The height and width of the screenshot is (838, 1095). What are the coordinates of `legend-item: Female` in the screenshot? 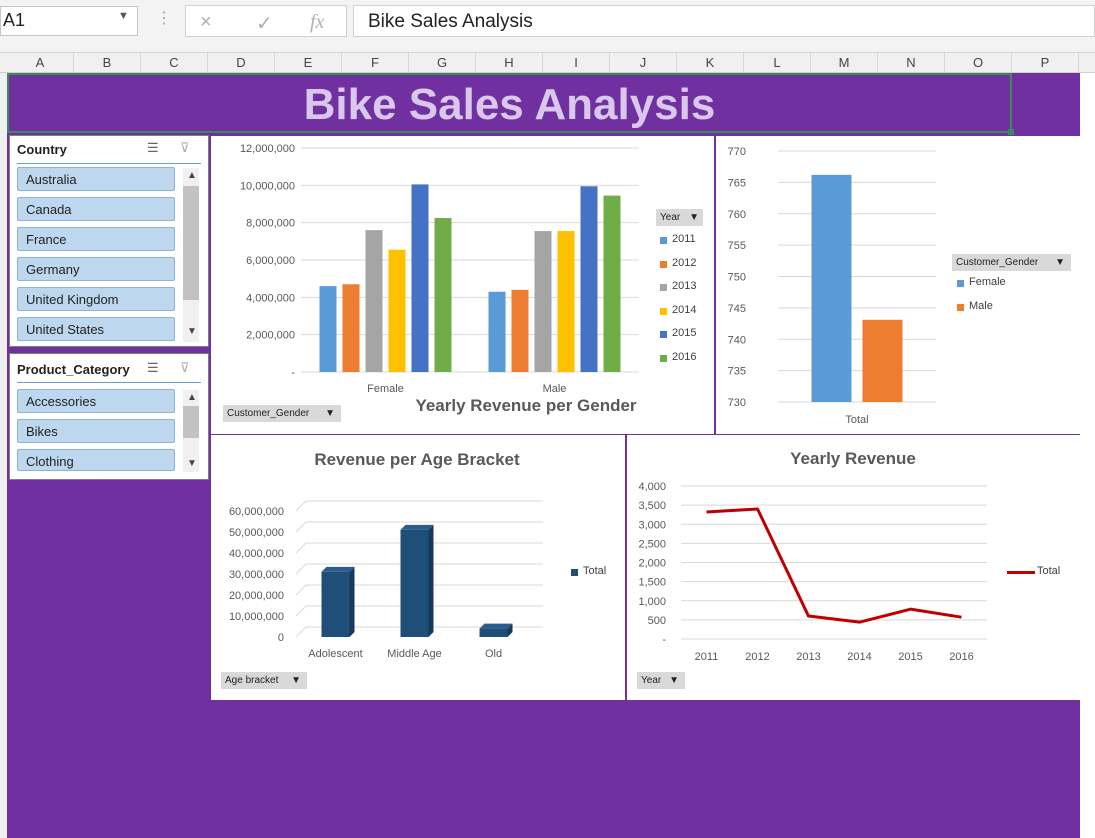 It's located at (1007, 288).